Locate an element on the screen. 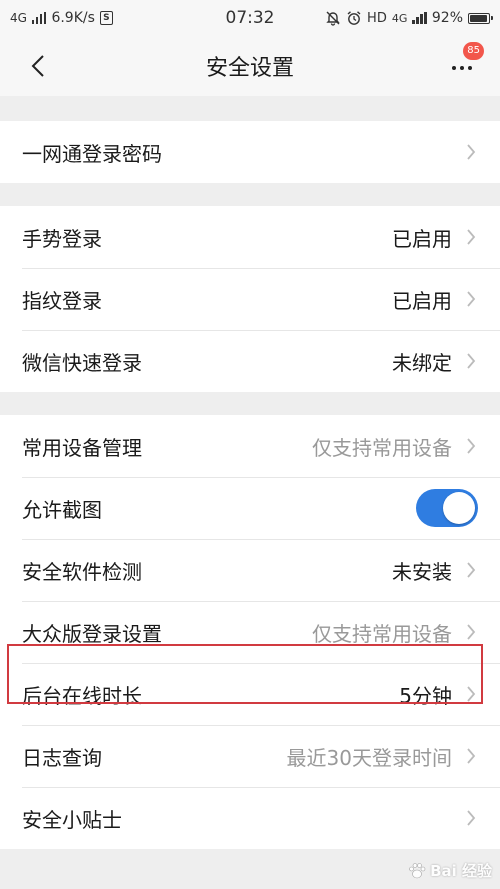  chevron-left-icon is located at coordinates (37, 66).